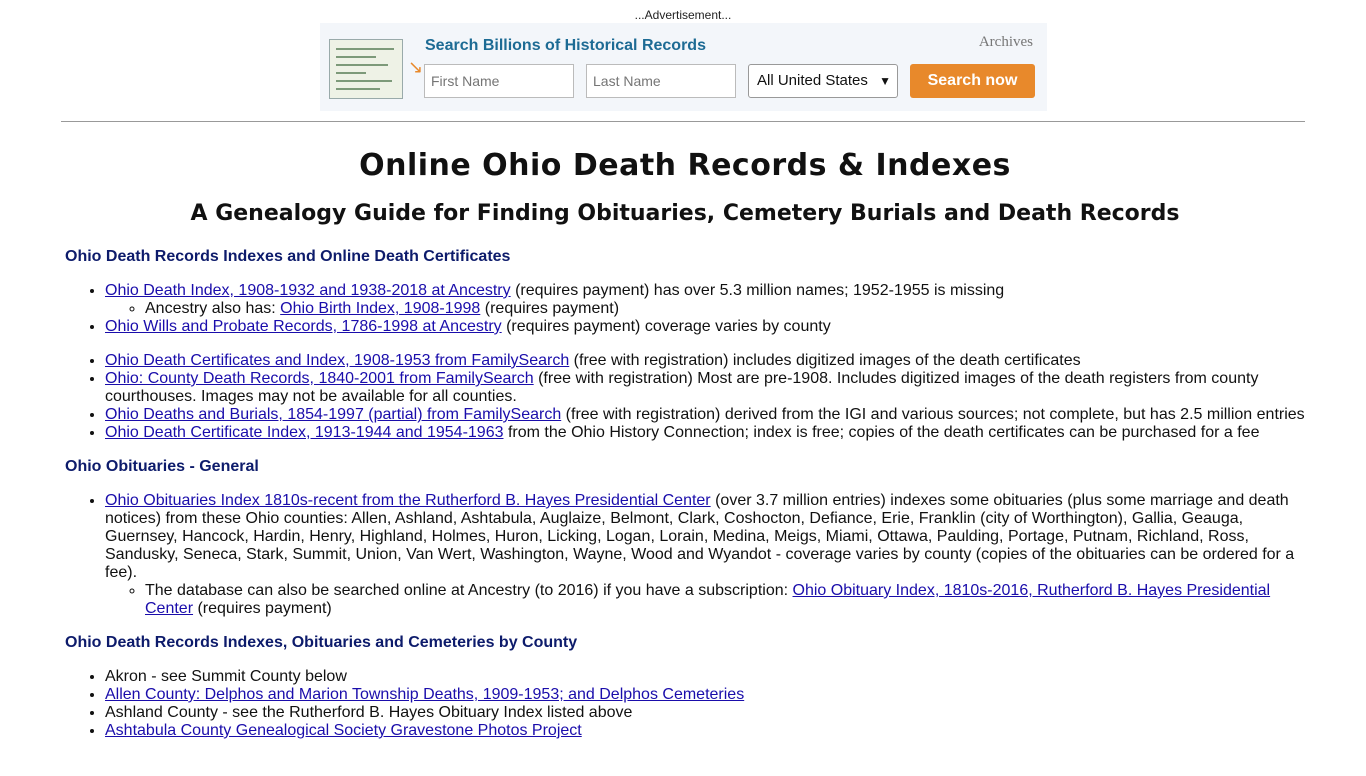  What do you see at coordinates (972, 81) in the screenshot?
I see `search-now-button: Search now` at bounding box center [972, 81].